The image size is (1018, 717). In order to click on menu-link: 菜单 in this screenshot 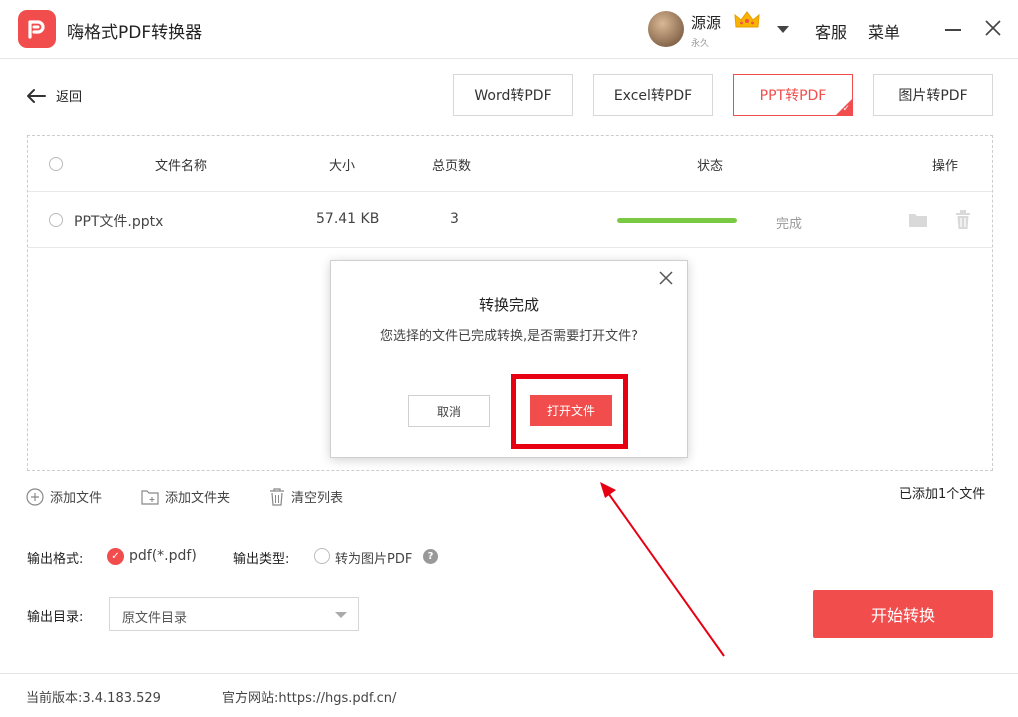, I will do `click(884, 31)`.